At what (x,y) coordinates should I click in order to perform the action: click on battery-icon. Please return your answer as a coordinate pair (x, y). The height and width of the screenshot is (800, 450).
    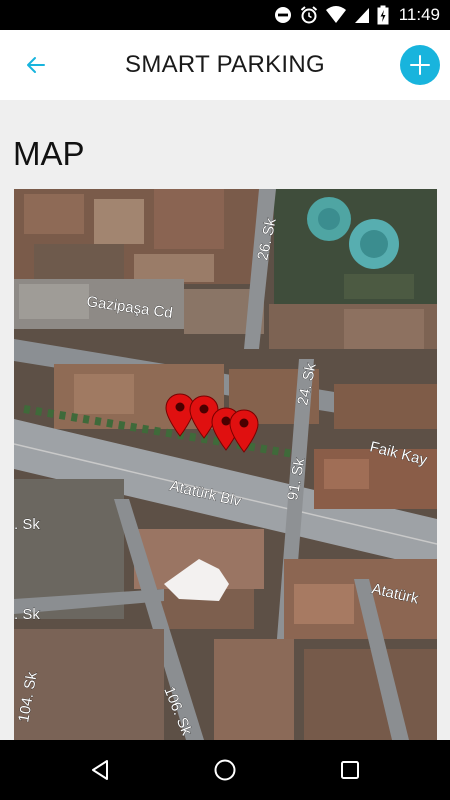
    Looking at the image, I should click on (383, 15).